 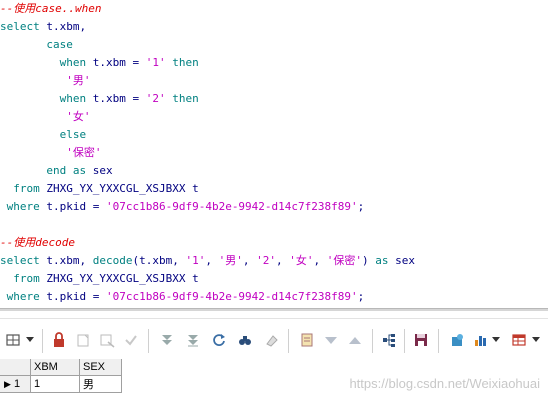 What do you see at coordinates (481, 340) in the screenshot?
I see `chart-icon` at bounding box center [481, 340].